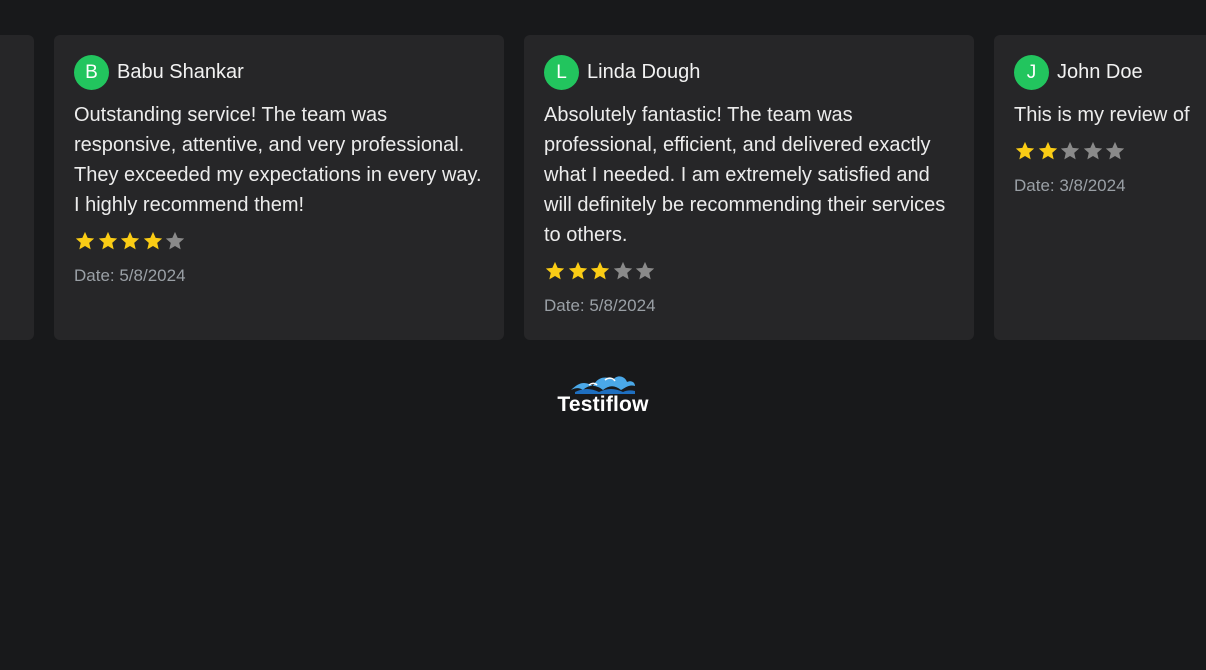  Describe the element at coordinates (17, 187) in the screenshot. I see `review-card` at that location.